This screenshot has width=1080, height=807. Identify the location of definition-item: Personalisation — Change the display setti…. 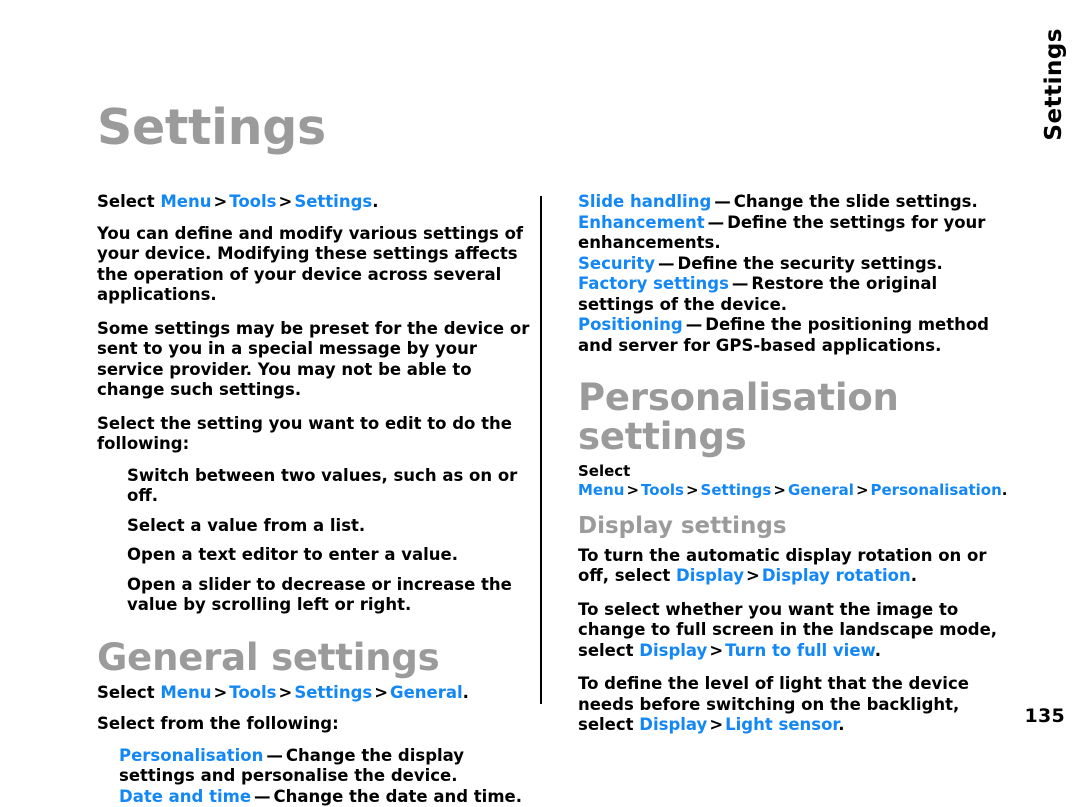
(325, 766).